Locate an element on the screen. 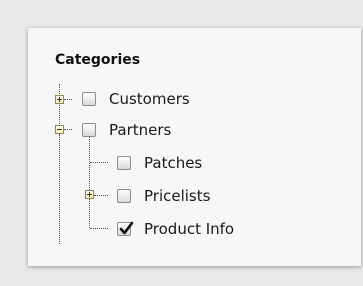 This screenshot has height=286, width=363. product-info-checkbox is located at coordinates (125, 228).